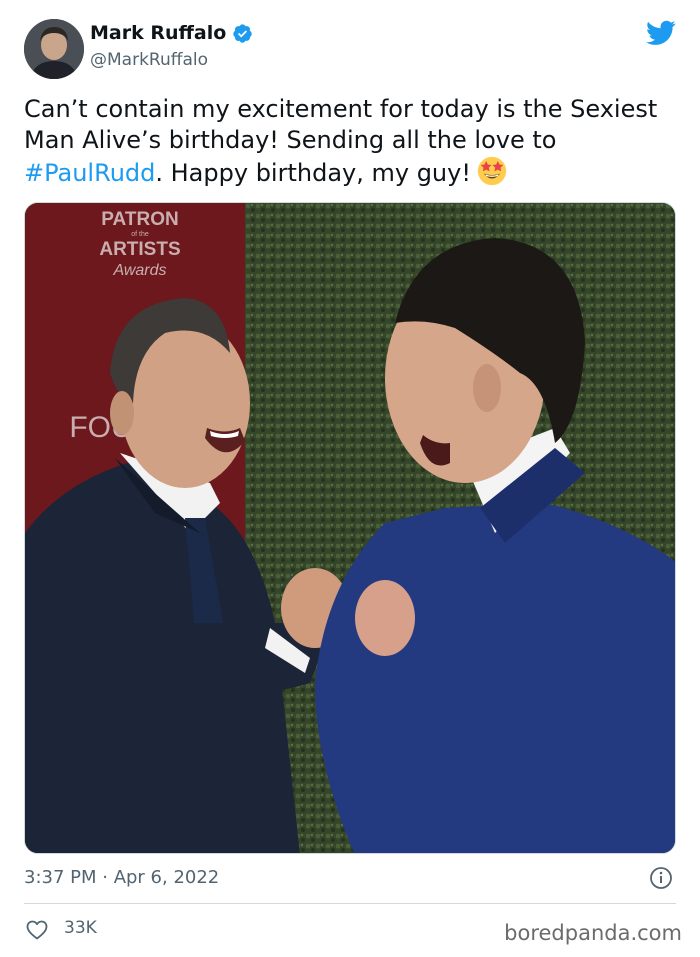 The width and height of the screenshot is (700, 957). Describe the element at coordinates (661, 33) in the screenshot. I see `twitter-bird-icon` at that location.